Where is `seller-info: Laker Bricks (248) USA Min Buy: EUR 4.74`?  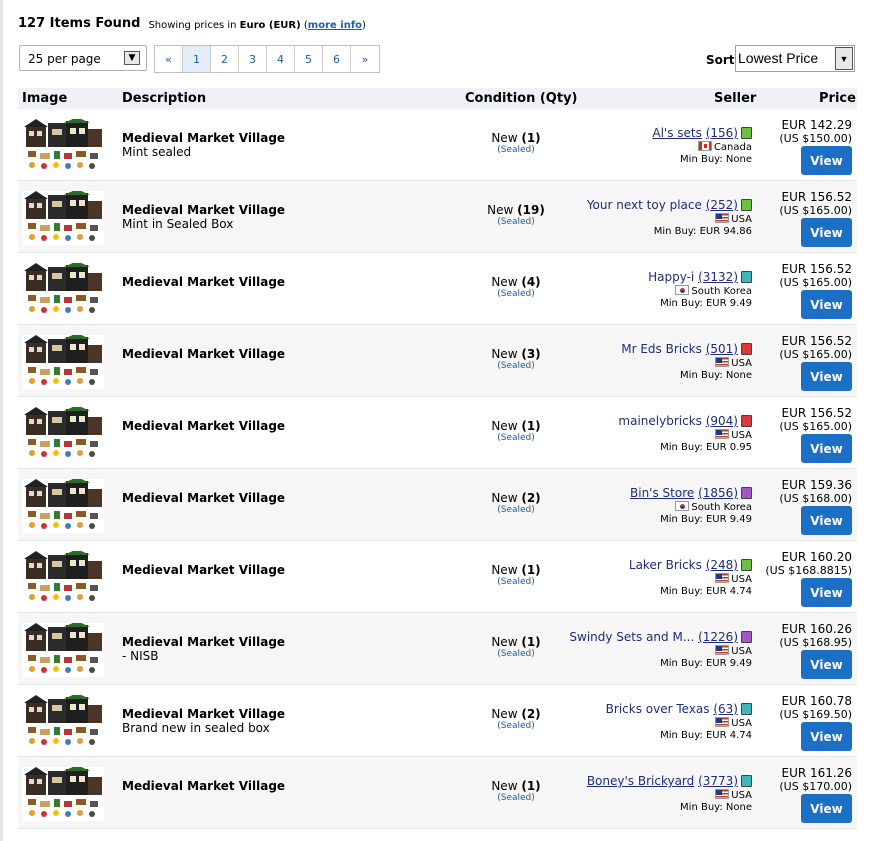
seller-info: Laker Bricks (248) USA Min Buy: EUR 4.74 is located at coordinates (690, 577).